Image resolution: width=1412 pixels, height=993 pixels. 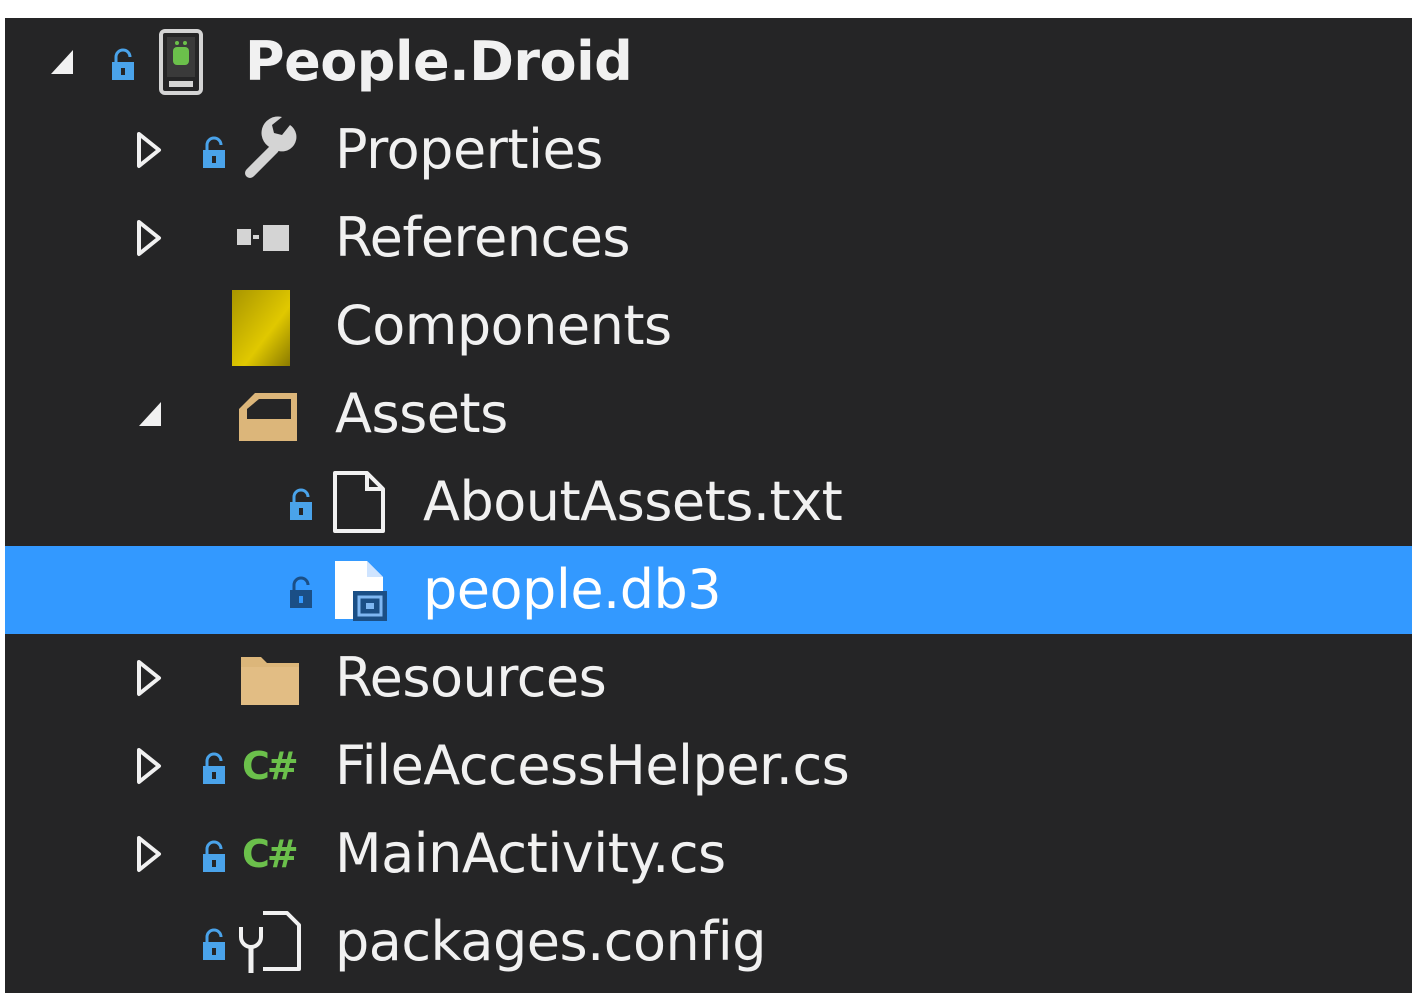 I want to click on tree-item-aboutassets: AboutAssets.txt, so click(x=708, y=502).